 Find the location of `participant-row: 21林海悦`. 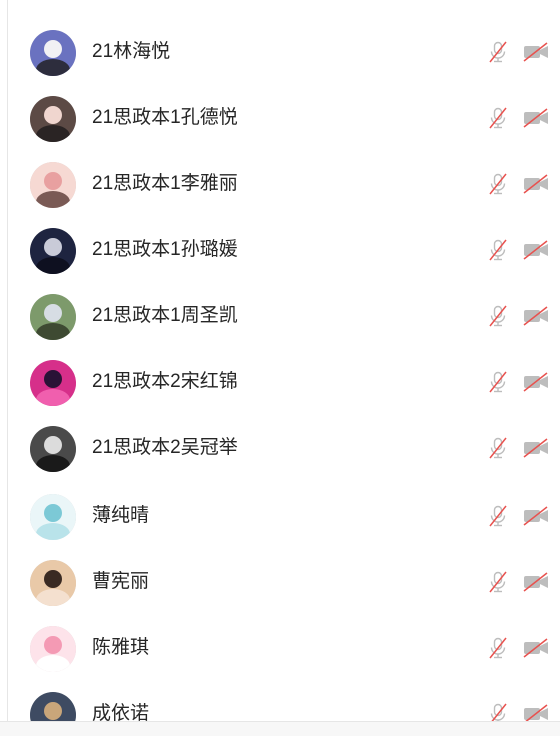

participant-row: 21林海悦 is located at coordinates (280, 53).